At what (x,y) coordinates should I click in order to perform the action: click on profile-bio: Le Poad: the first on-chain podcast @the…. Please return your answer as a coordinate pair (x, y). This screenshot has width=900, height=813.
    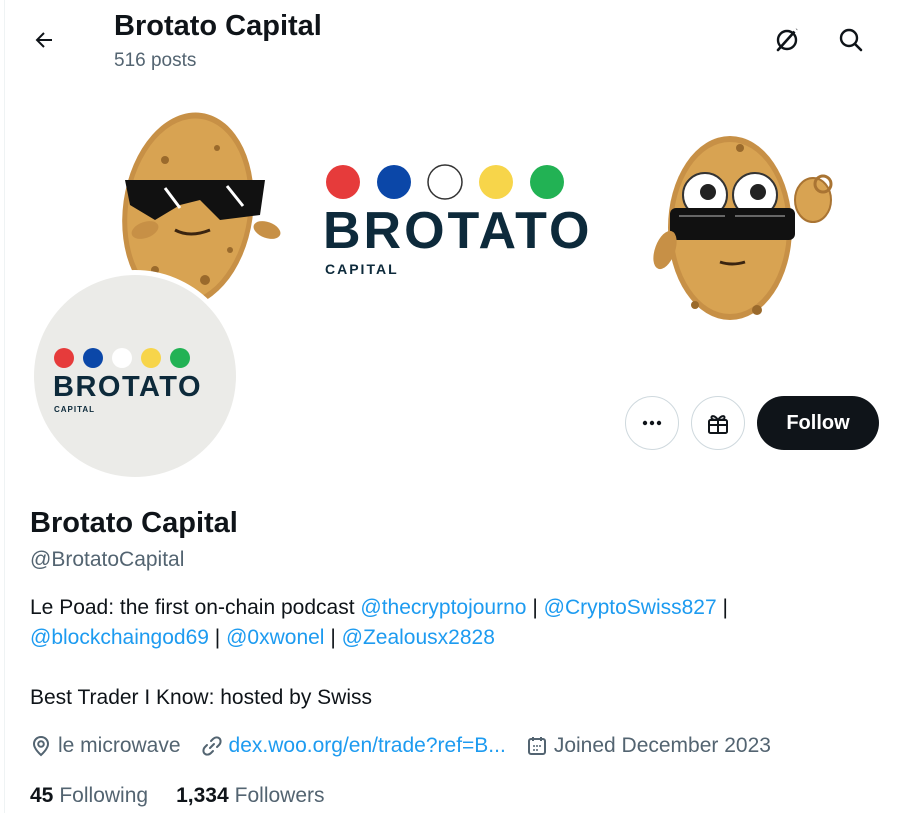
    Looking at the image, I should click on (445, 653).